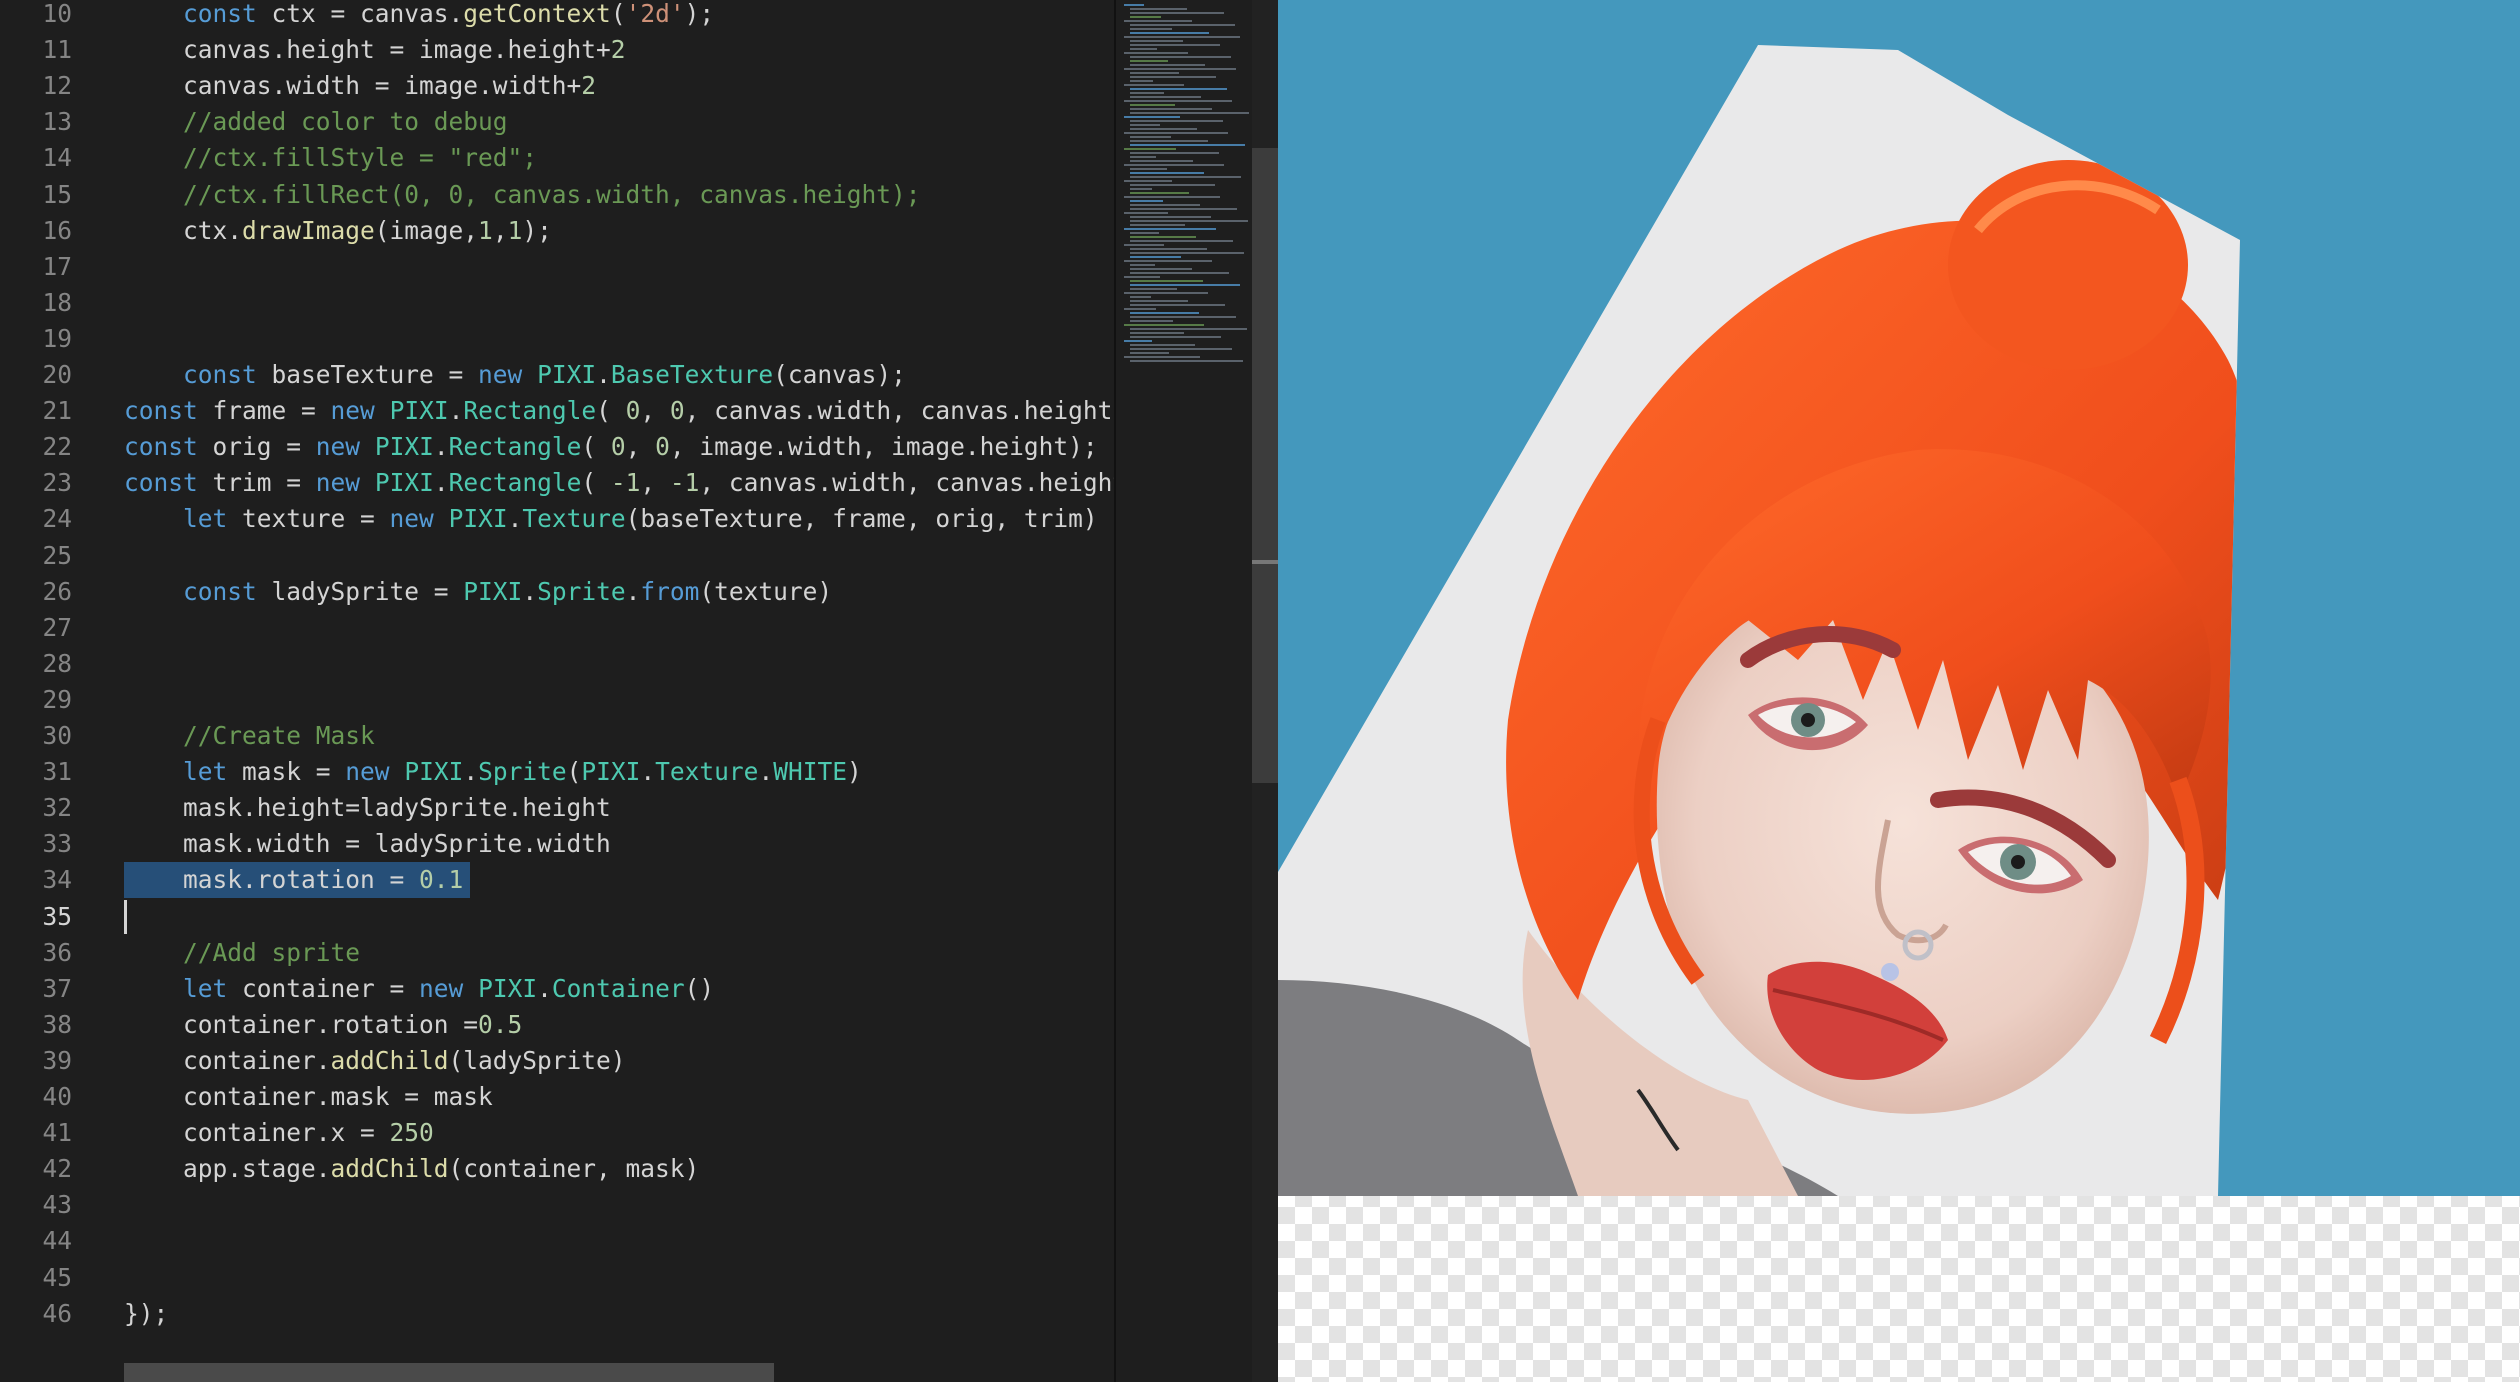  I want to click on minimap, so click(1184, 691).